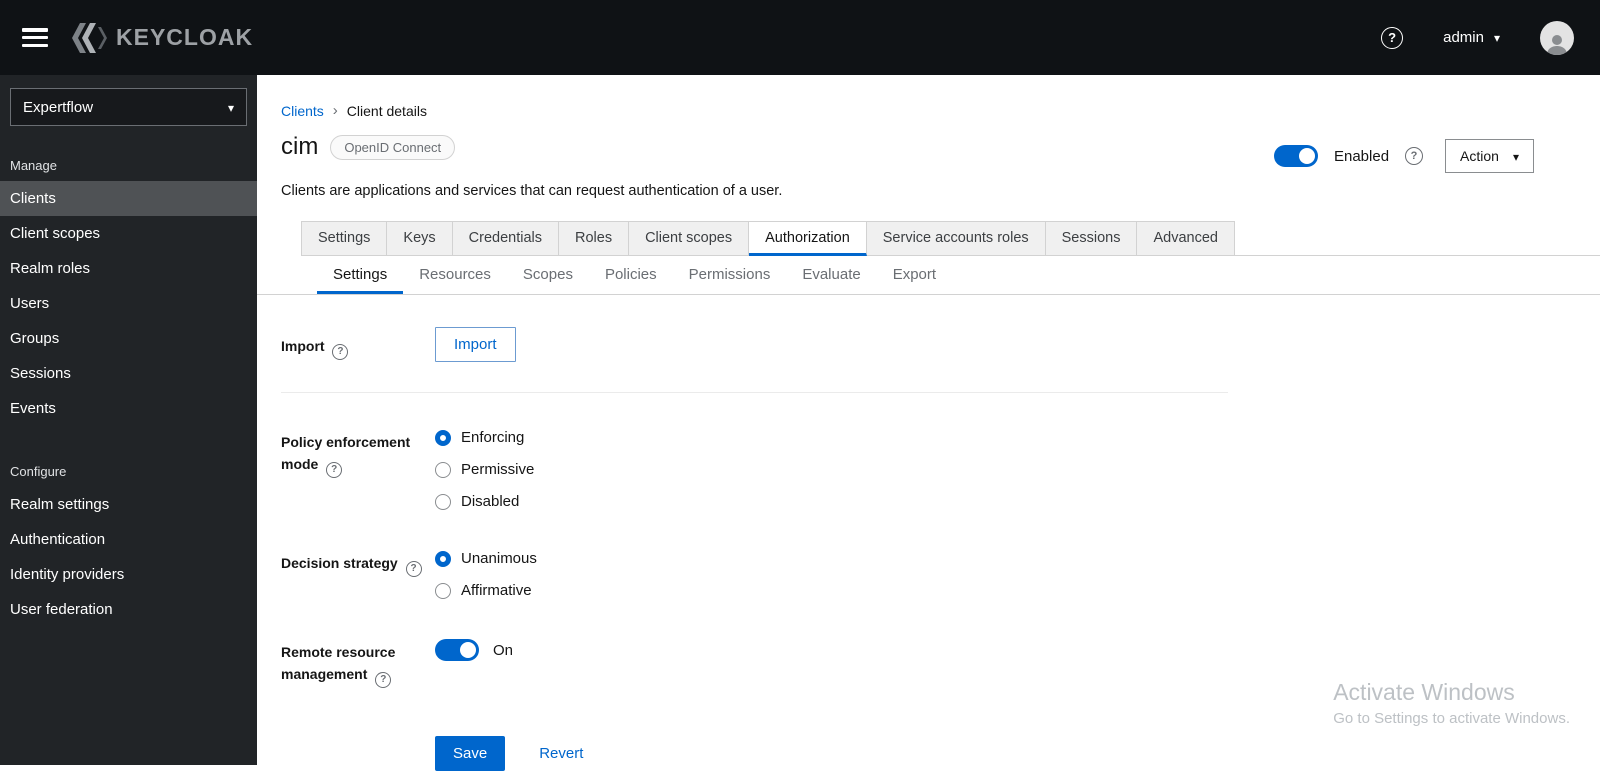  Describe the element at coordinates (493, 437) in the screenshot. I see `radio-enforcing-label: Enforcing` at that location.